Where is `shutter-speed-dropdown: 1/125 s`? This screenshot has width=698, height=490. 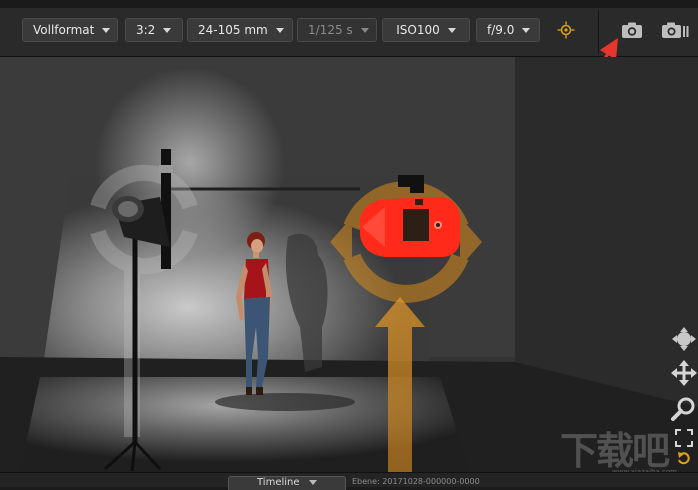
shutter-speed-dropdown: 1/125 s is located at coordinates (337, 30).